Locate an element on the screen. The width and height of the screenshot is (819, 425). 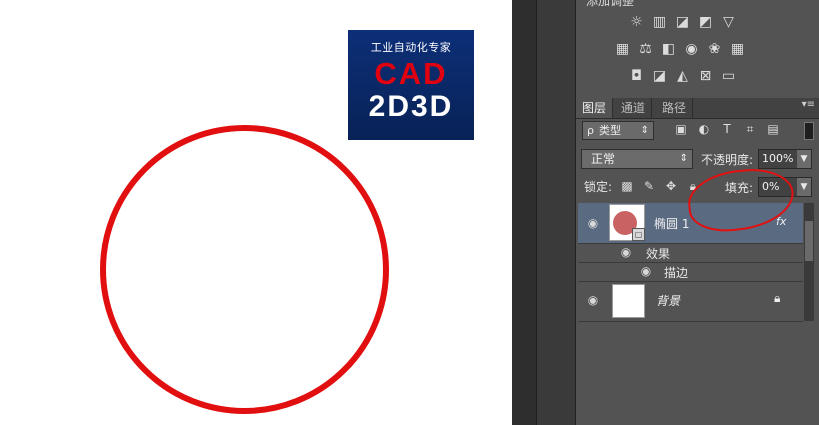
effects-label: 效果 is located at coordinates (658, 254).